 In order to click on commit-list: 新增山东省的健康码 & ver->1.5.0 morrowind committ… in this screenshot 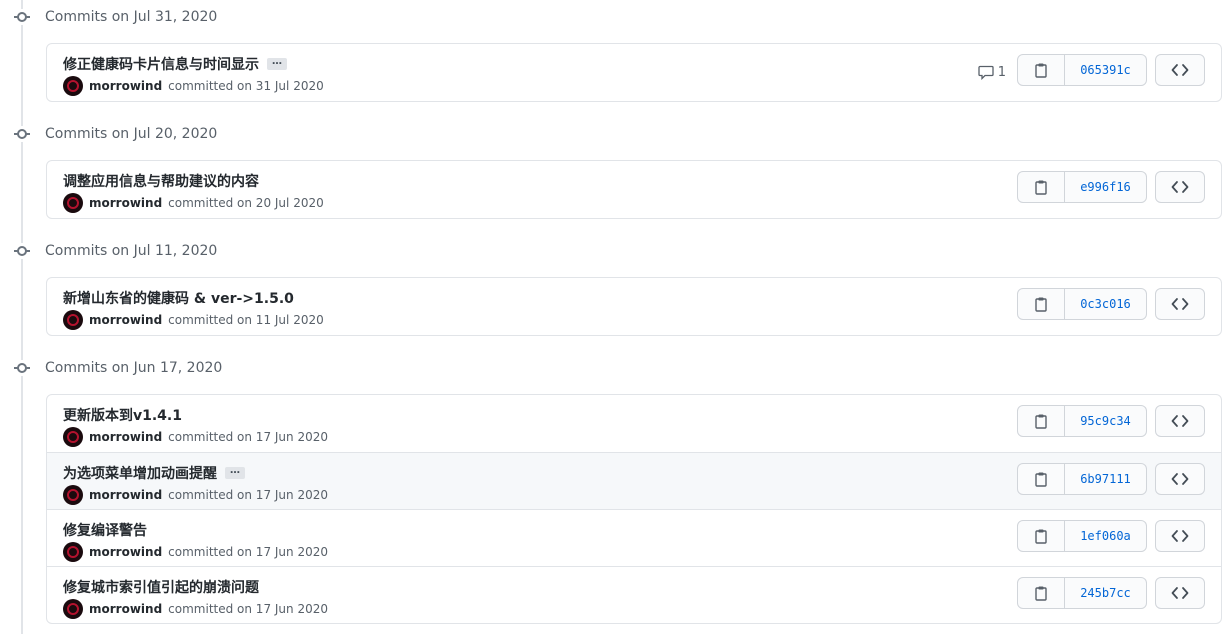, I will do `click(634, 306)`.